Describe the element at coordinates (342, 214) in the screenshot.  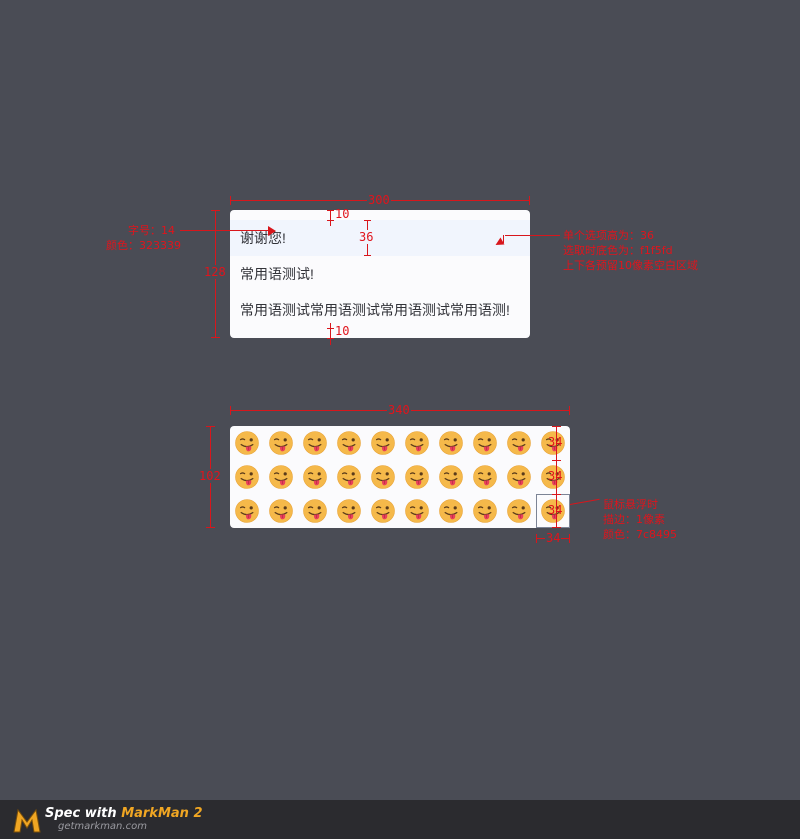
I see `pad-top-label: 10` at that location.